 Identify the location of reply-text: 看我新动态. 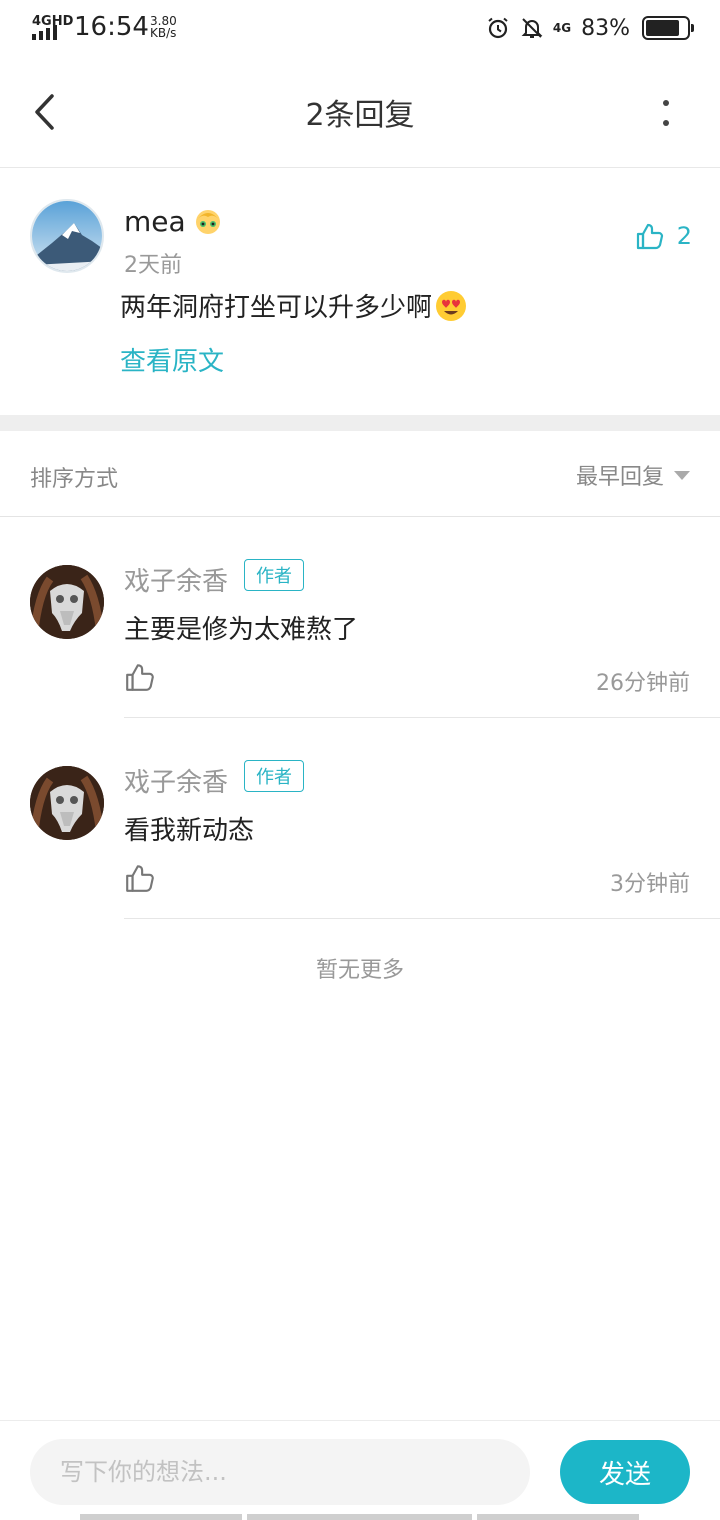
(189, 831).